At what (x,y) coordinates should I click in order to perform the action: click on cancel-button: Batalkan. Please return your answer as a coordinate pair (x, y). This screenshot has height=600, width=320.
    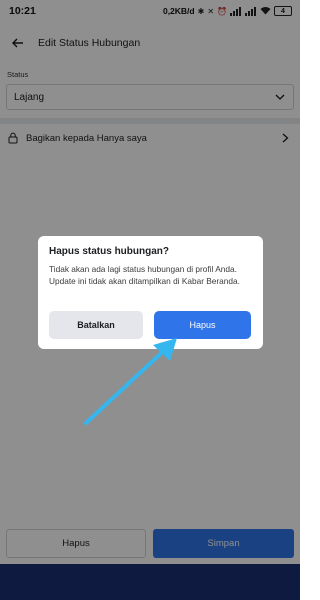
    Looking at the image, I should click on (96, 325).